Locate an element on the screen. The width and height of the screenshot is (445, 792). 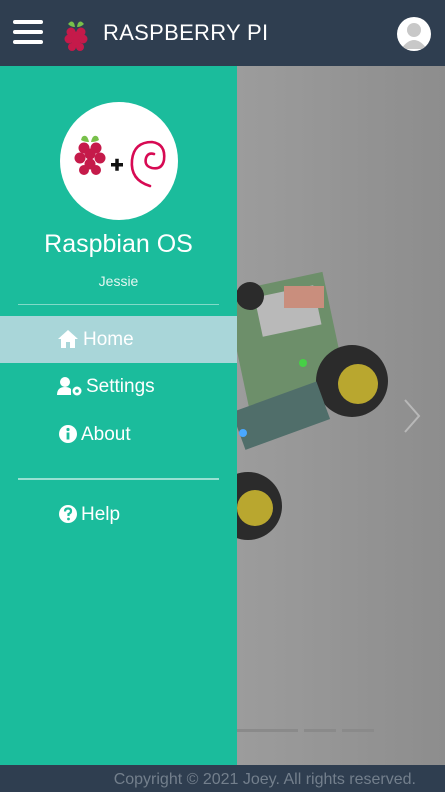
user-avatar-button is located at coordinates (414, 34).